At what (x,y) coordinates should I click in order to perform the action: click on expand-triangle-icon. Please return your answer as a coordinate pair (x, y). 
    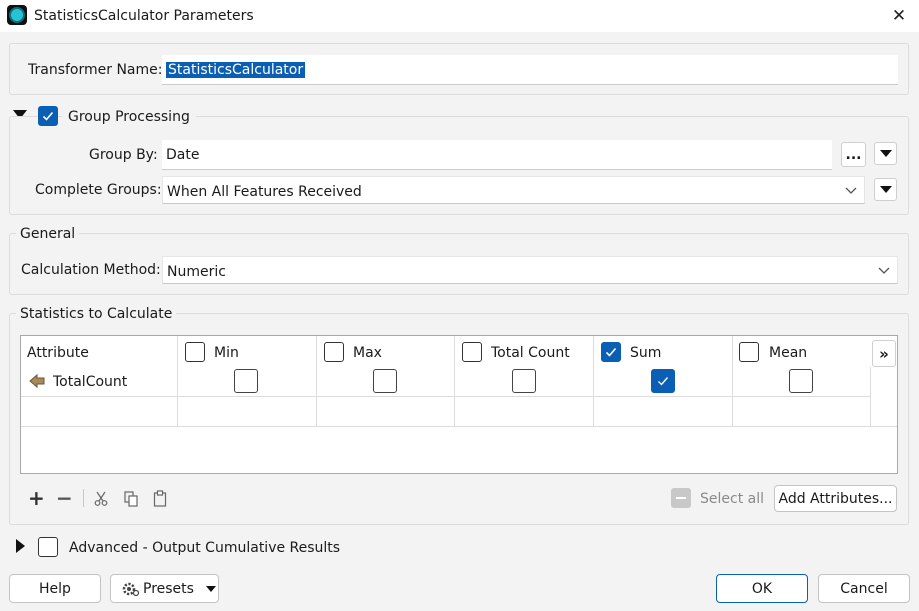
    Looking at the image, I should click on (20, 546).